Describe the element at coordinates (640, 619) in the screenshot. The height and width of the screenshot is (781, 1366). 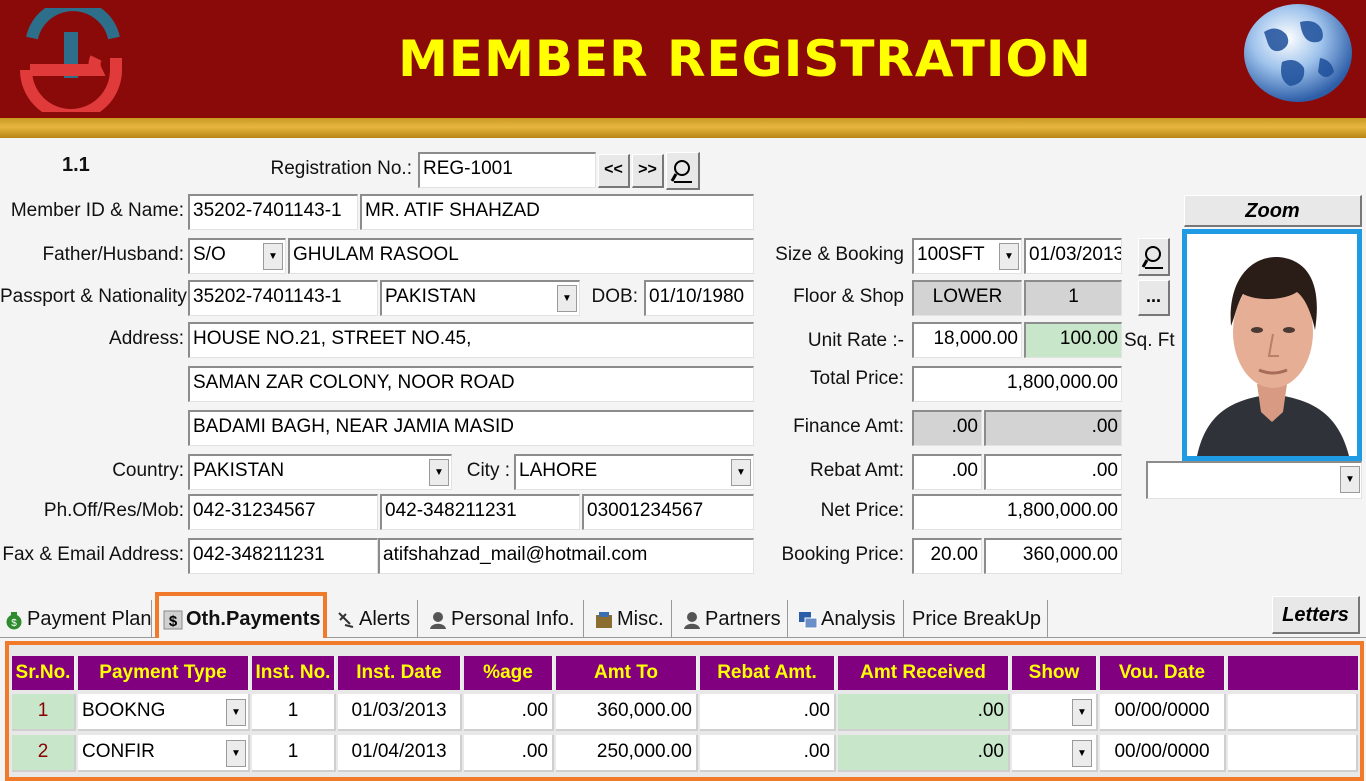
I see `tab-misc-label: Misc.` at that location.